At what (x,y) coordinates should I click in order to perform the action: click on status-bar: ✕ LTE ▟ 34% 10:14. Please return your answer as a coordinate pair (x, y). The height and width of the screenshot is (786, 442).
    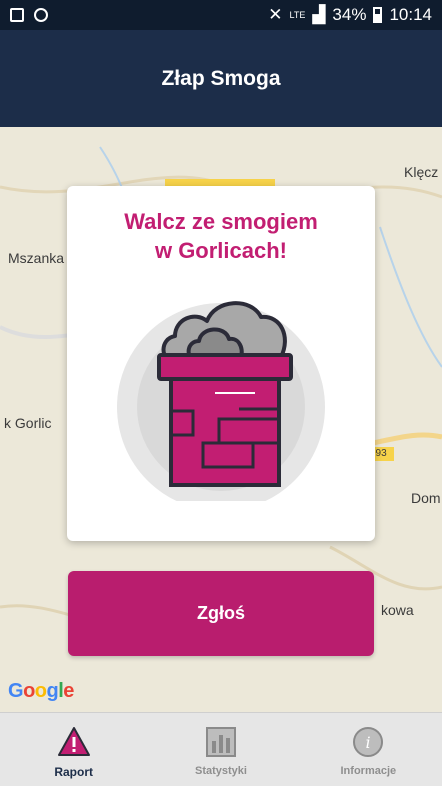
    Looking at the image, I should click on (221, 15).